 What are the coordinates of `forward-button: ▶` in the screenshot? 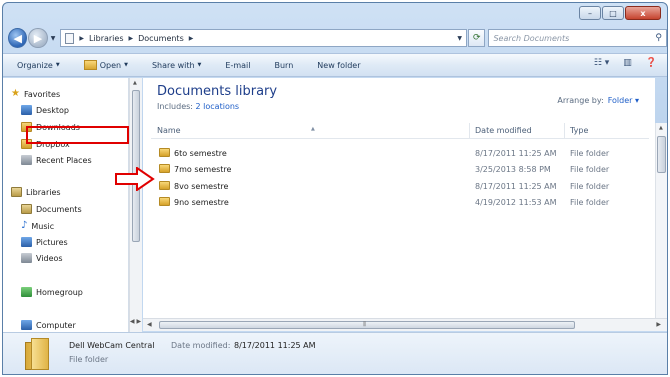 It's located at (38, 38).